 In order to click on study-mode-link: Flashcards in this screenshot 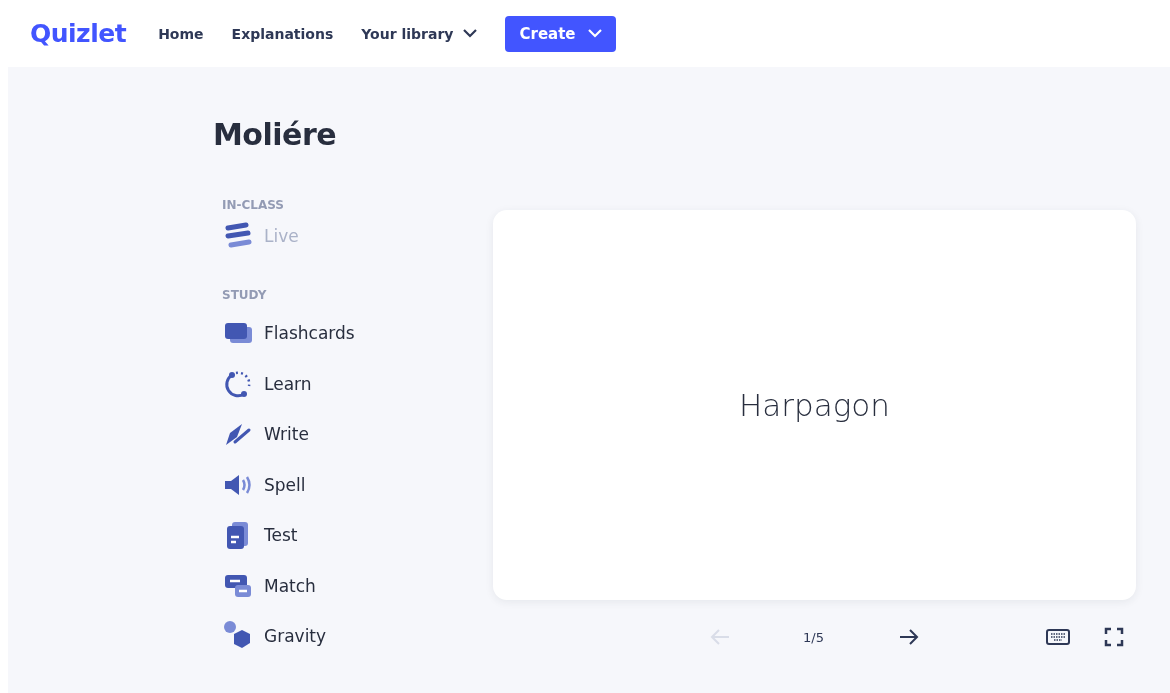, I will do `click(353, 333)`.